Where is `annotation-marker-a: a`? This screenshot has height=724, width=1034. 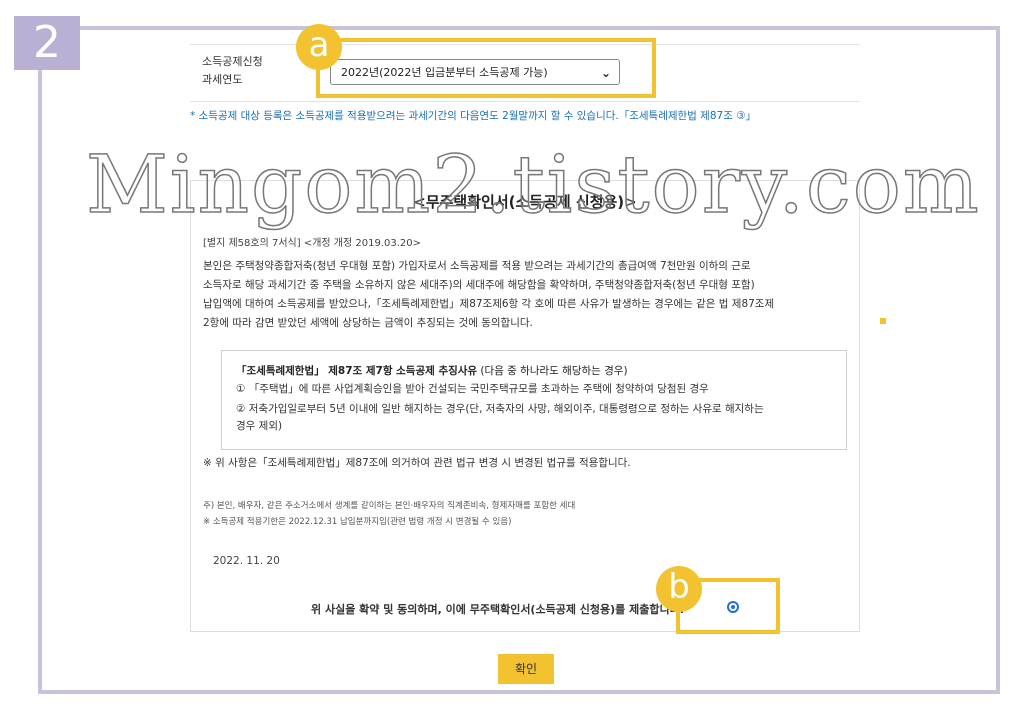 annotation-marker-a: a is located at coordinates (319, 47).